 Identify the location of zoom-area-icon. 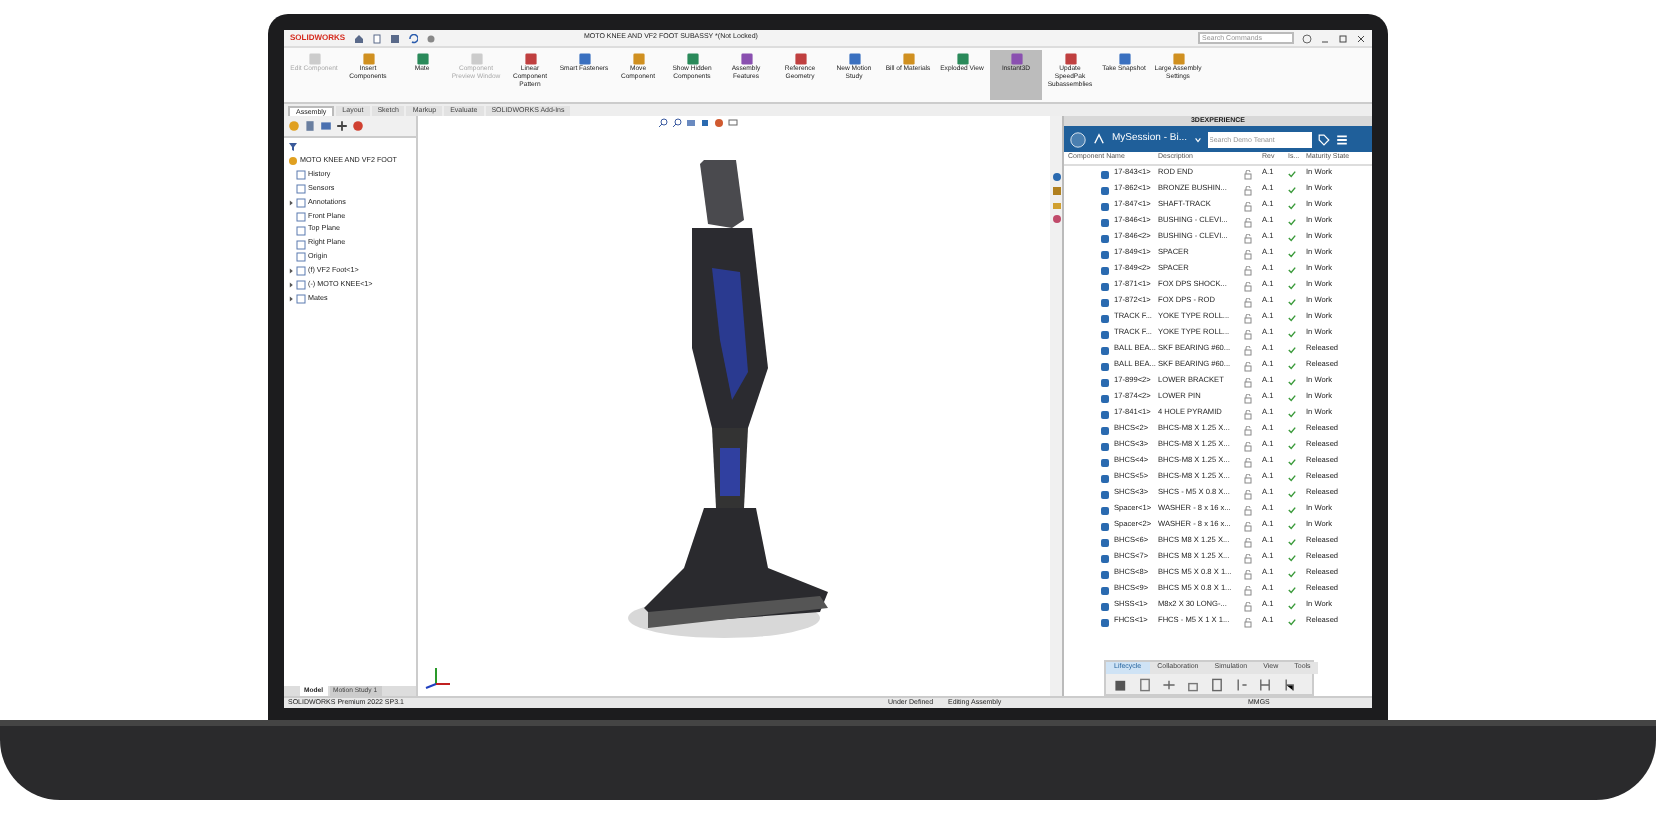
(677, 123).